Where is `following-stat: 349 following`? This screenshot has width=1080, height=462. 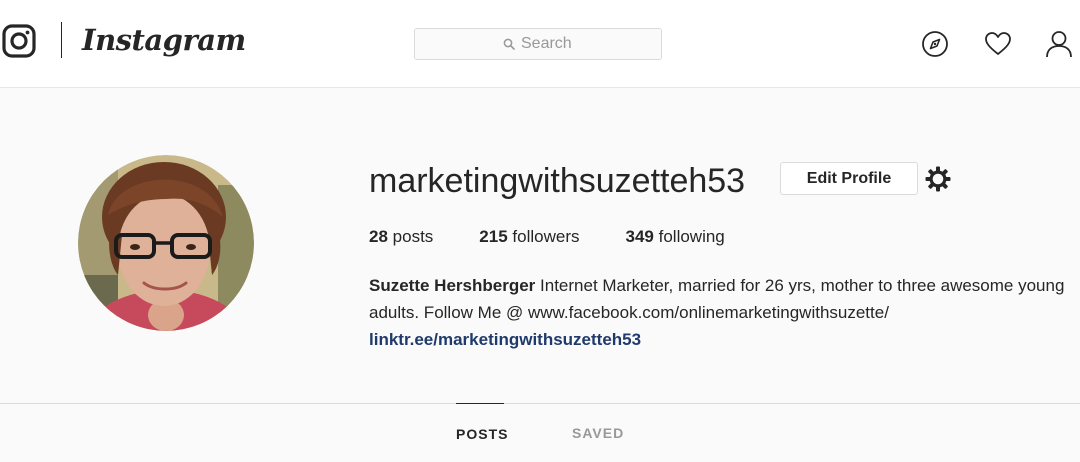 following-stat: 349 following is located at coordinates (675, 237).